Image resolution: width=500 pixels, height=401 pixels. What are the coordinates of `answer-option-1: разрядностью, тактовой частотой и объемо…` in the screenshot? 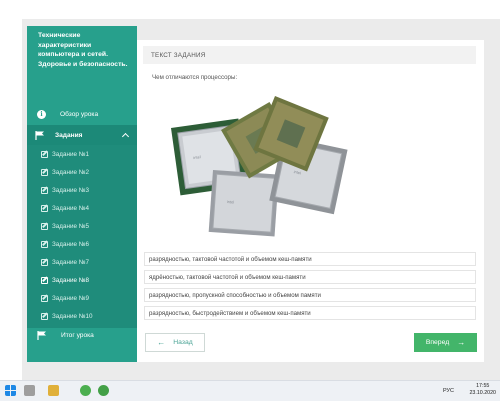 It's located at (310, 259).